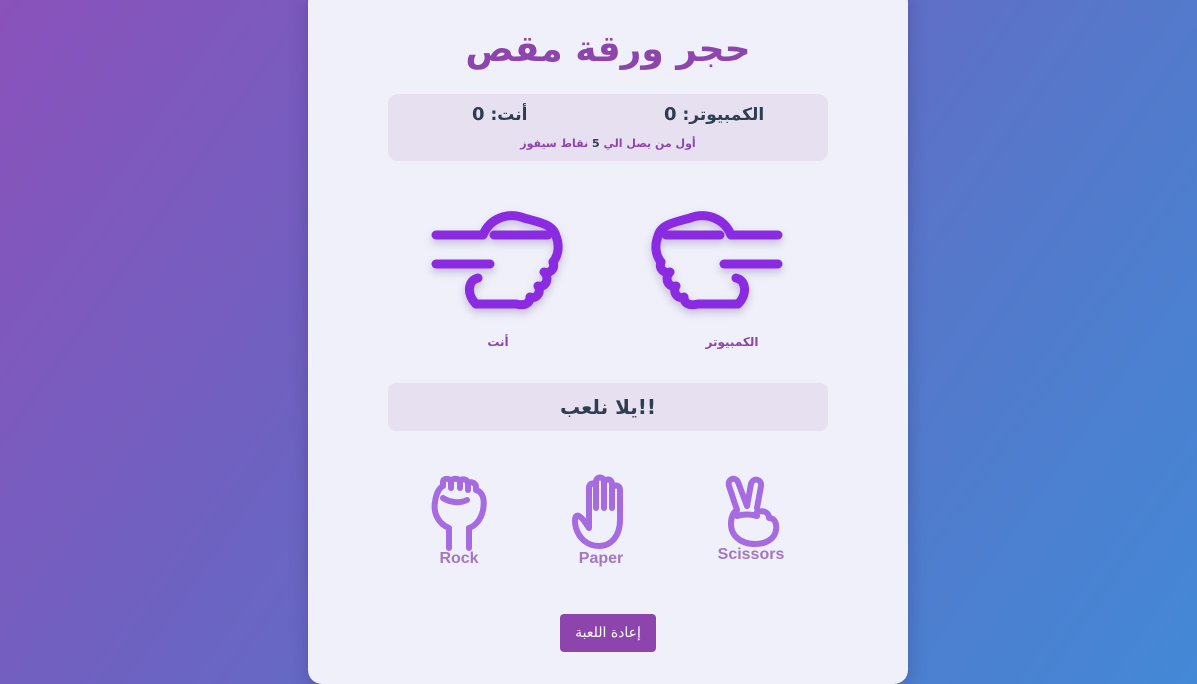 This screenshot has height=684, width=1197. I want to click on computer-score-label: الكمبيوتر:, so click(723, 115).